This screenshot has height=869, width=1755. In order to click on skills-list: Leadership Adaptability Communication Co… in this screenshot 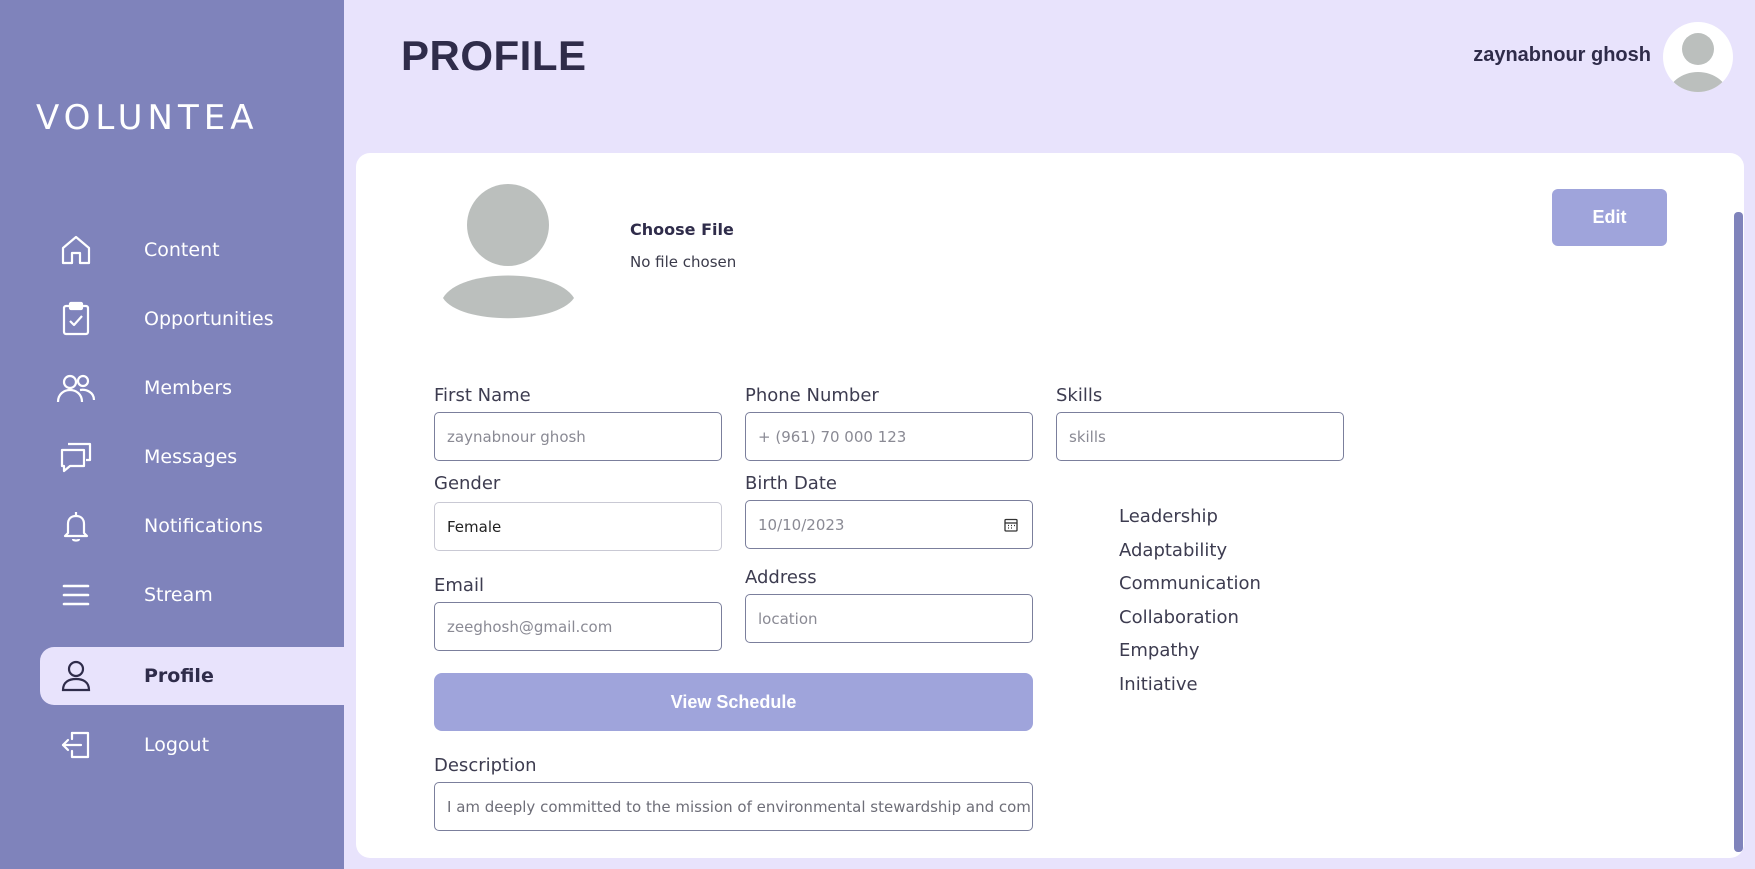, I will do `click(1190, 607)`.